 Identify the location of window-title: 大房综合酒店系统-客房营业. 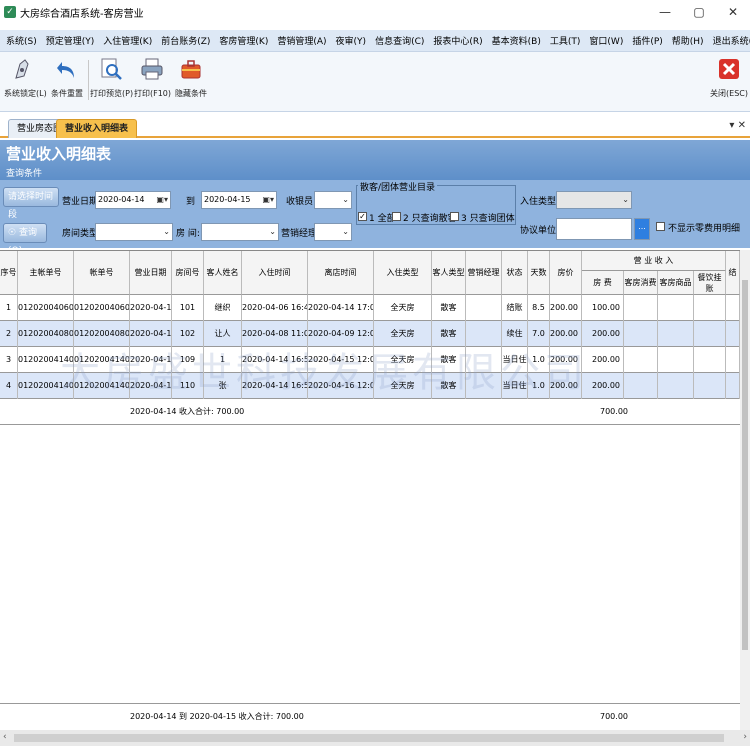
(82, 14).